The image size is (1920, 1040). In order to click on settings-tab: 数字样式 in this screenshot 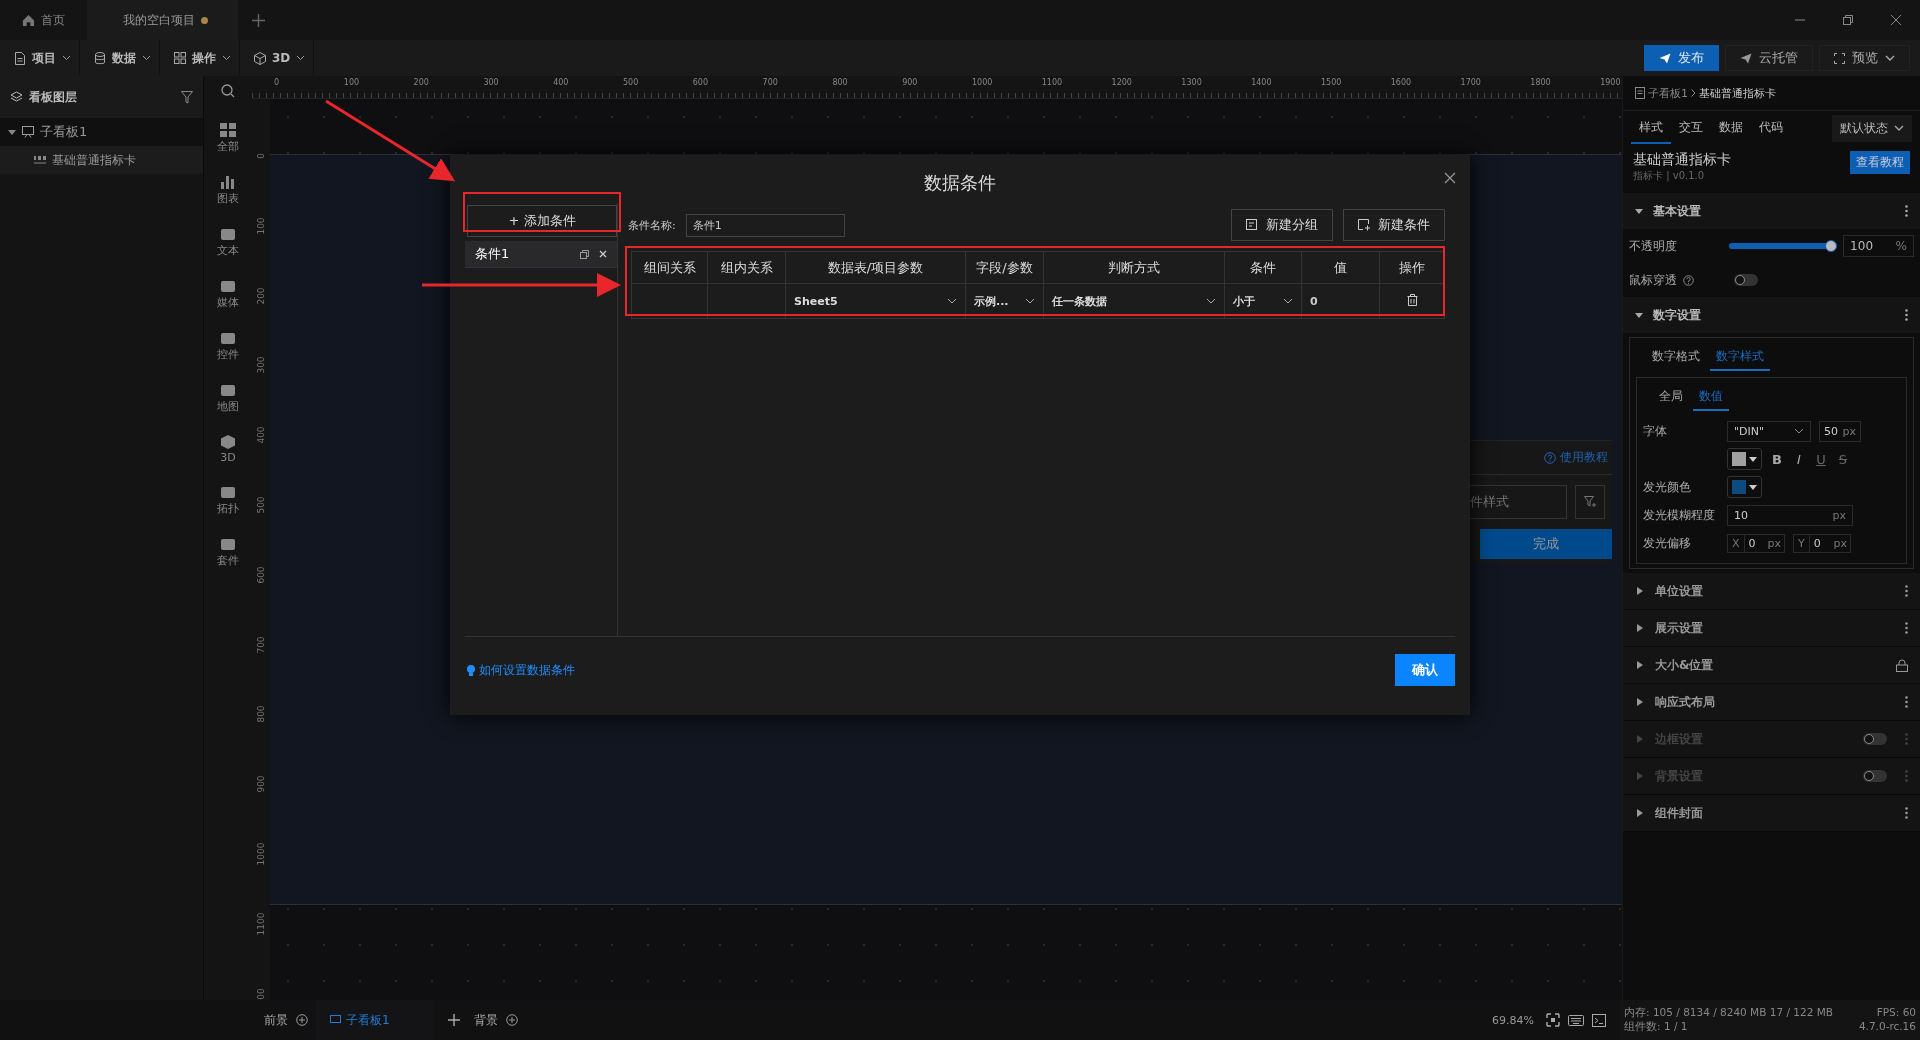, I will do `click(1740, 357)`.